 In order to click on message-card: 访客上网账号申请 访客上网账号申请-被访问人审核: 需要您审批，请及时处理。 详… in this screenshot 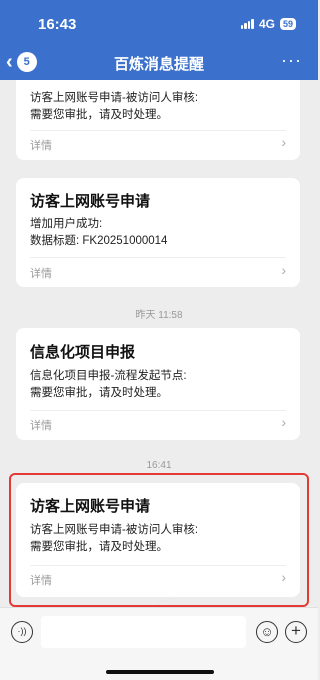, I will do `click(158, 540)`.